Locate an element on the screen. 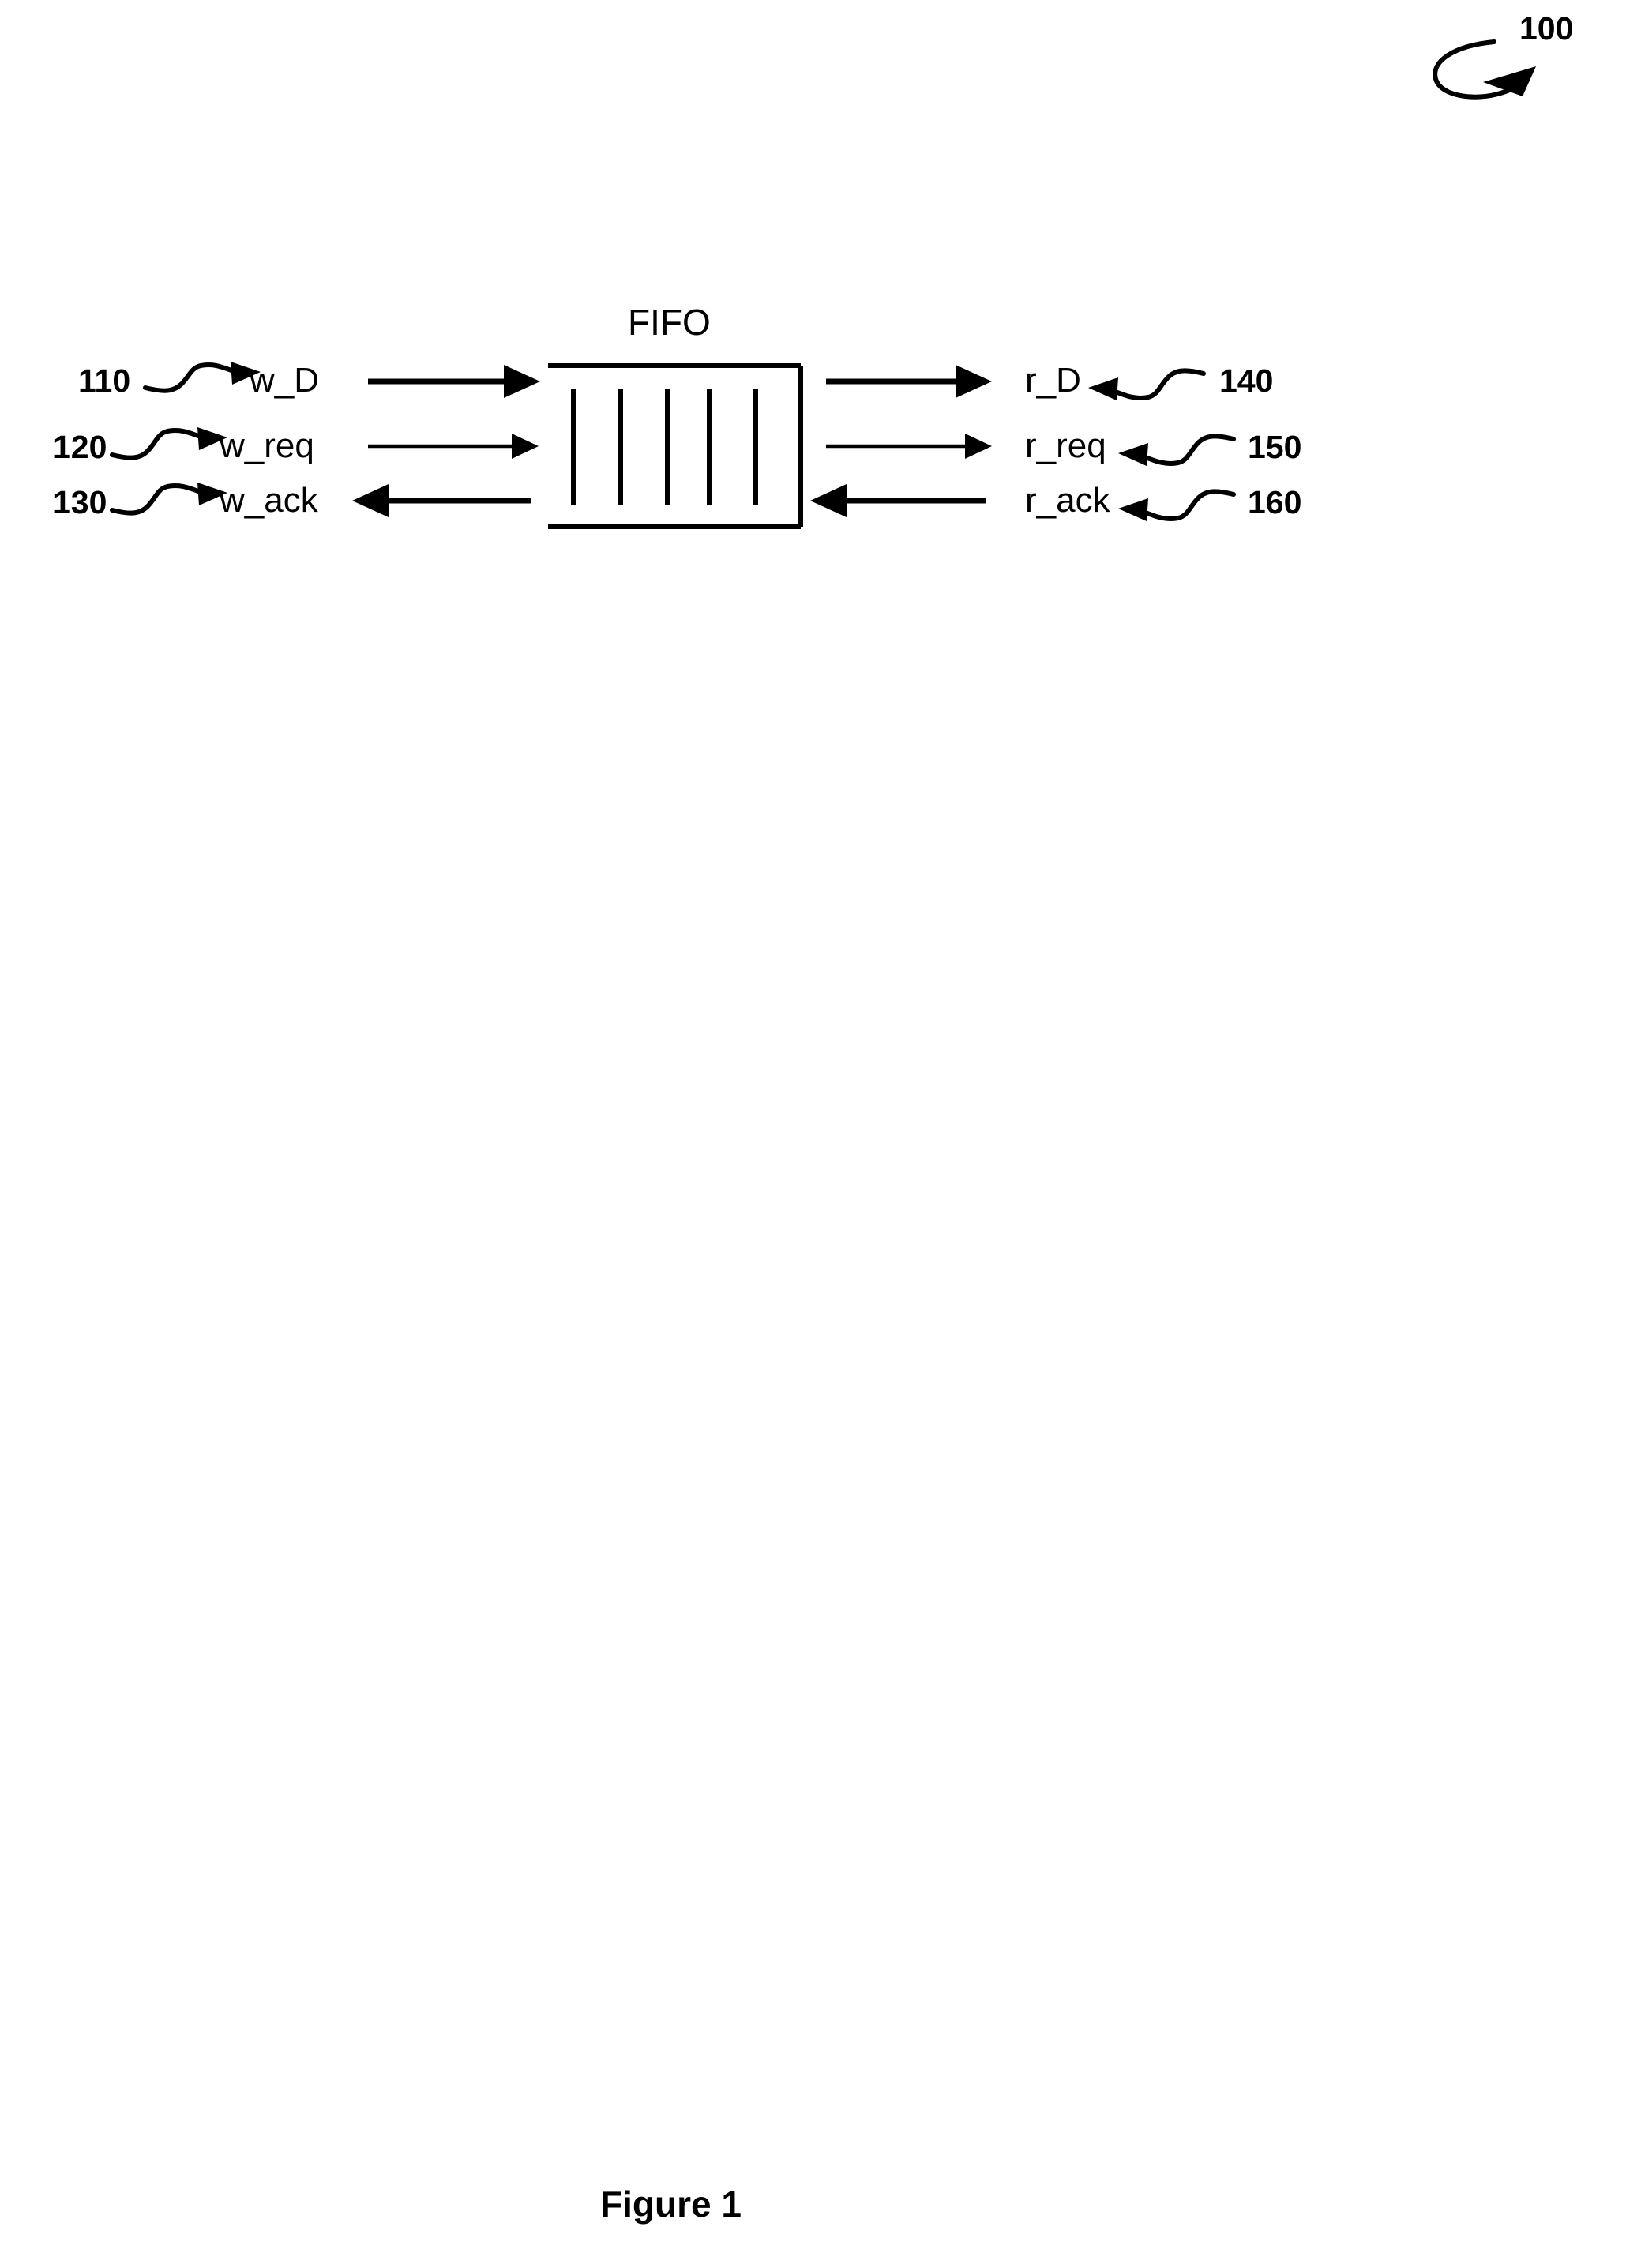 The image size is (1626, 2268). ref-num-130: 130 is located at coordinates (80, 502).